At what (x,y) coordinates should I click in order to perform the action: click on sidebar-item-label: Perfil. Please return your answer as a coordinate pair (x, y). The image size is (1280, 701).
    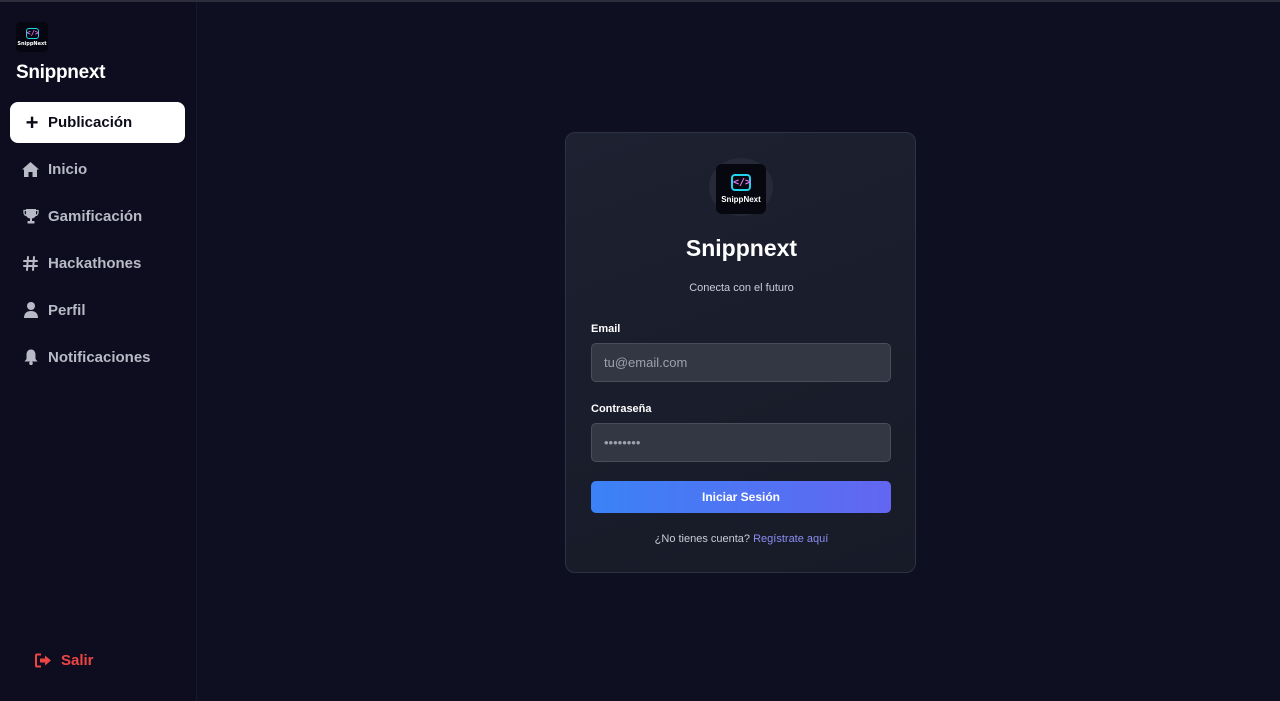
    Looking at the image, I should click on (67, 310).